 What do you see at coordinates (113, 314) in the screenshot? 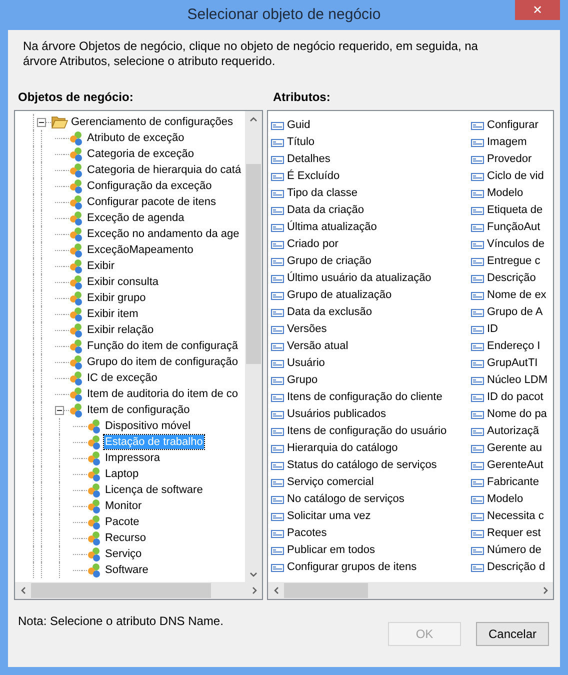
I see `tree-item: Exibir item` at bounding box center [113, 314].